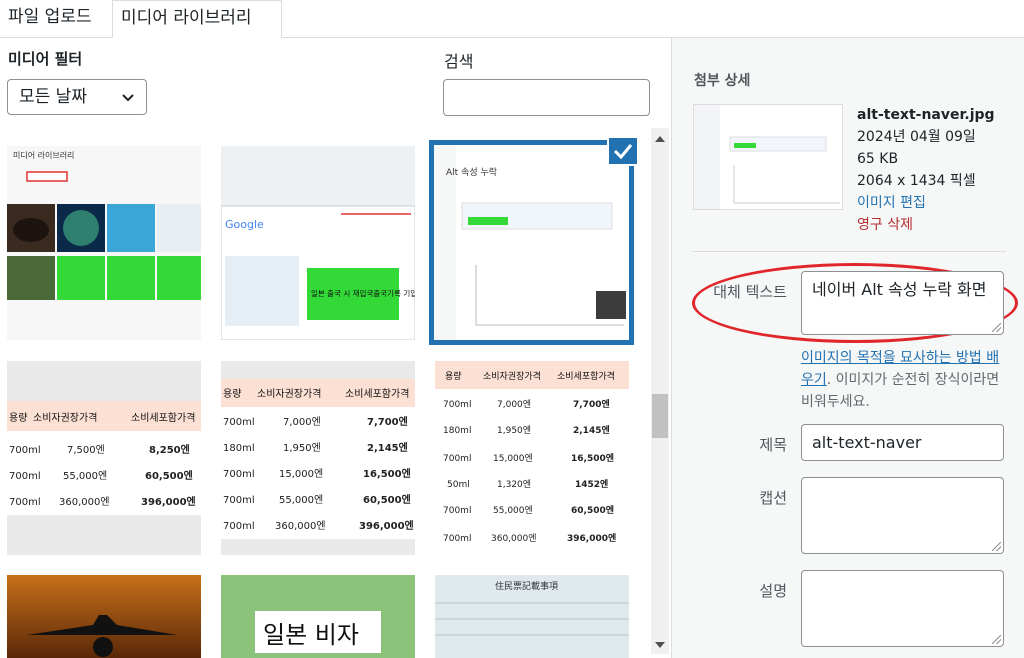  I want to click on table-cell: 2,145엔, so click(387, 447).